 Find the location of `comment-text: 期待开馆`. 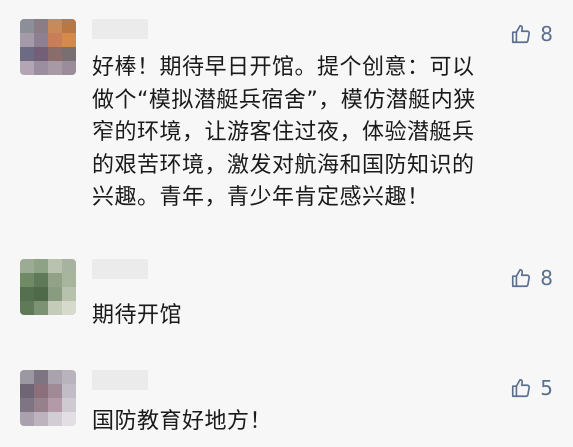

comment-text: 期待开馆 is located at coordinates (137, 315).